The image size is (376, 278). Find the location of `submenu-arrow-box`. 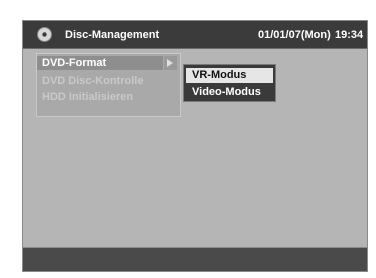

submenu-arrow-box is located at coordinates (170, 63).